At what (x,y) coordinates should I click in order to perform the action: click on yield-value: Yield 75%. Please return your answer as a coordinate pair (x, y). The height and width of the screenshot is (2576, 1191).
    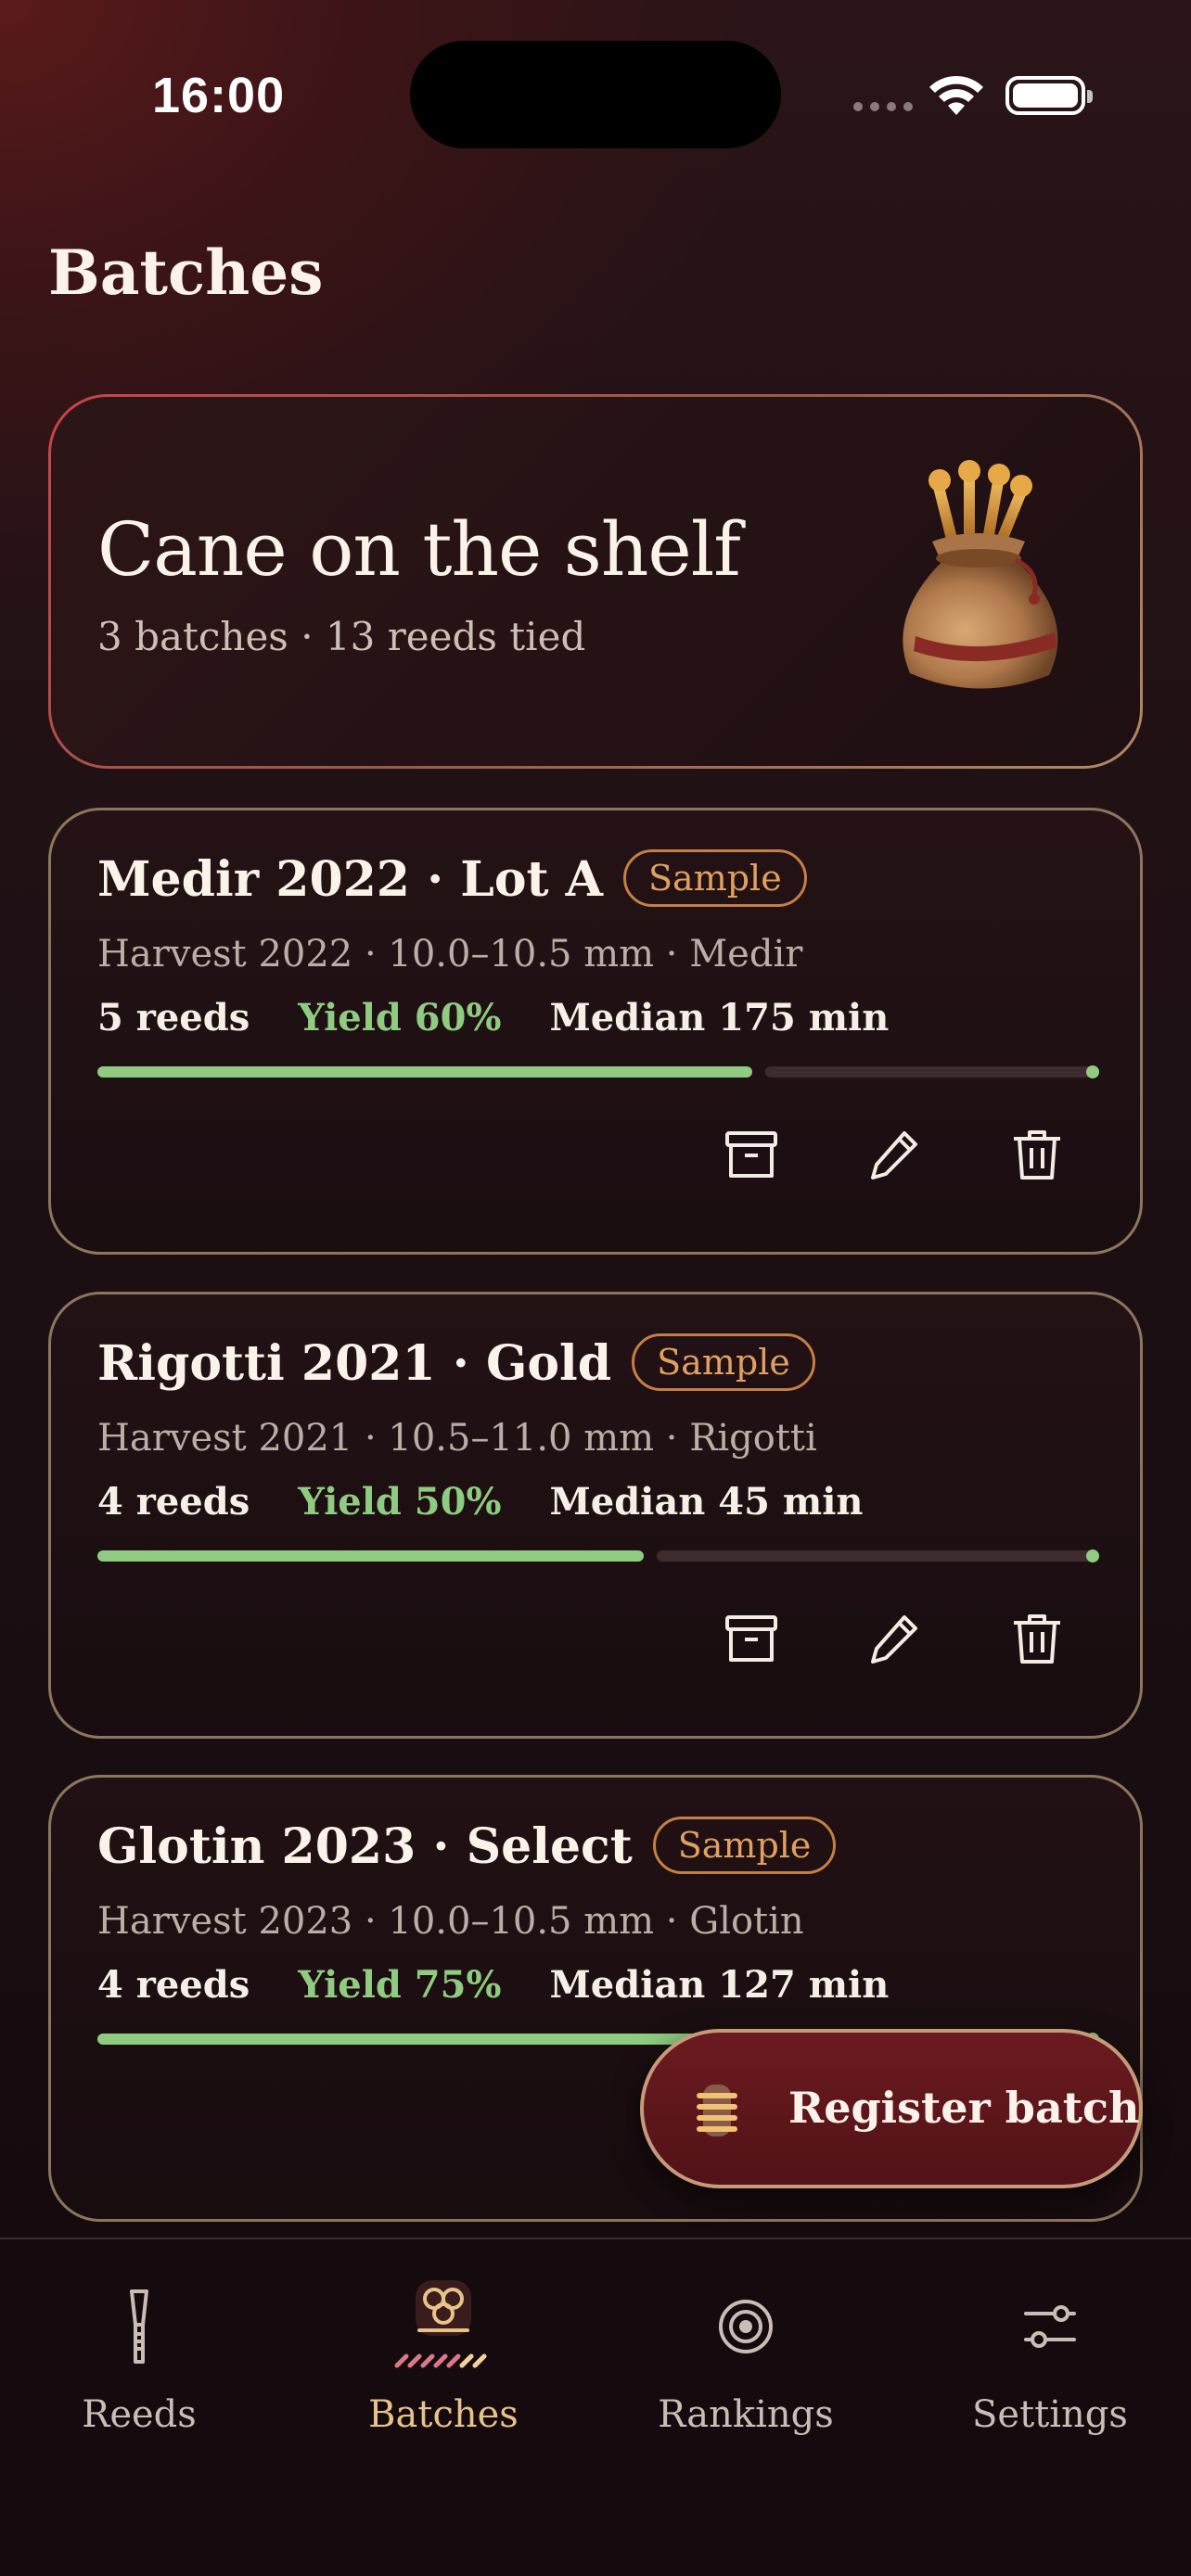
    Looking at the image, I should click on (400, 1985).